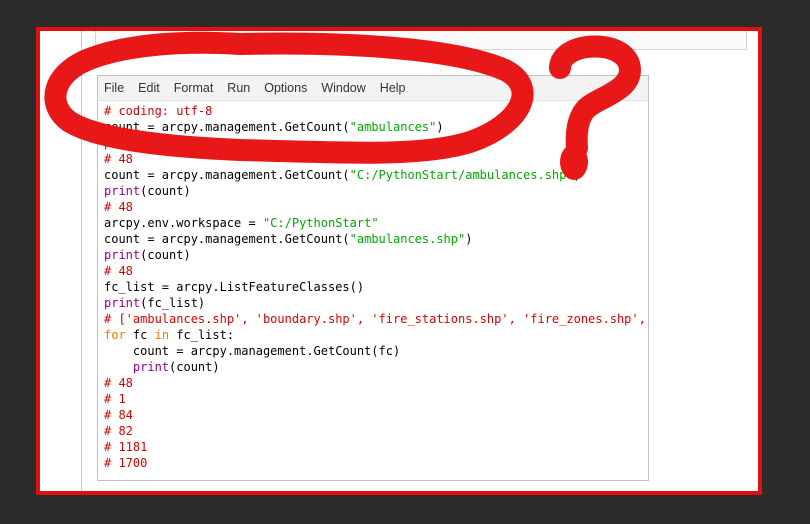 This screenshot has height=524, width=810. Describe the element at coordinates (158, 111) in the screenshot. I see `code-token: # coding: utf-8` at that location.